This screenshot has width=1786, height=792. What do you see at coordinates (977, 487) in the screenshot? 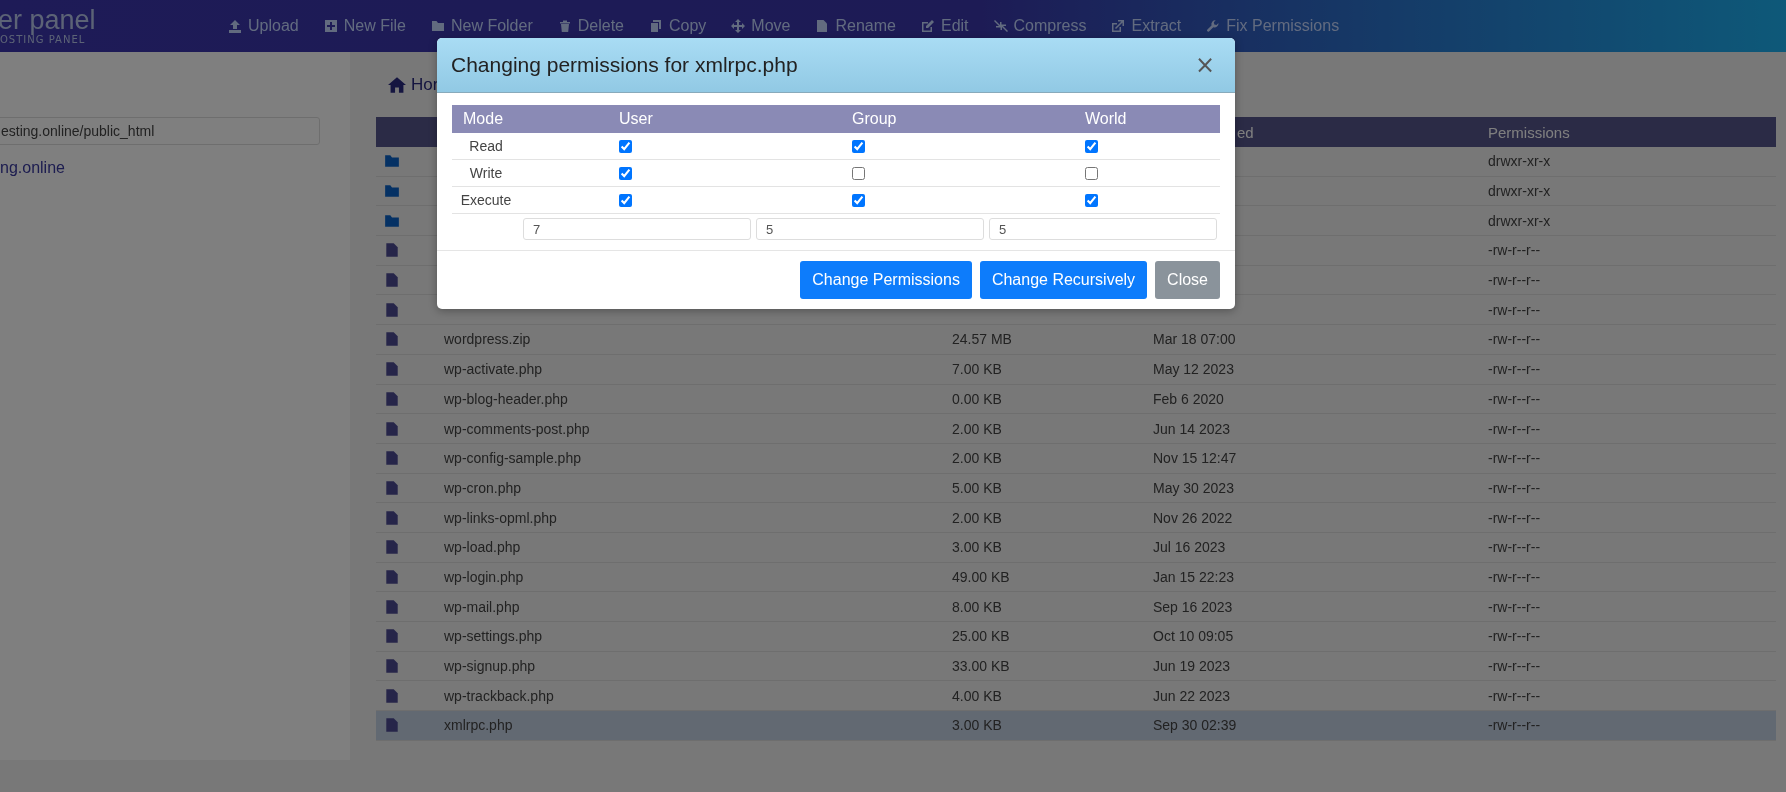
I see `file-size: 5.00 KB` at bounding box center [977, 487].